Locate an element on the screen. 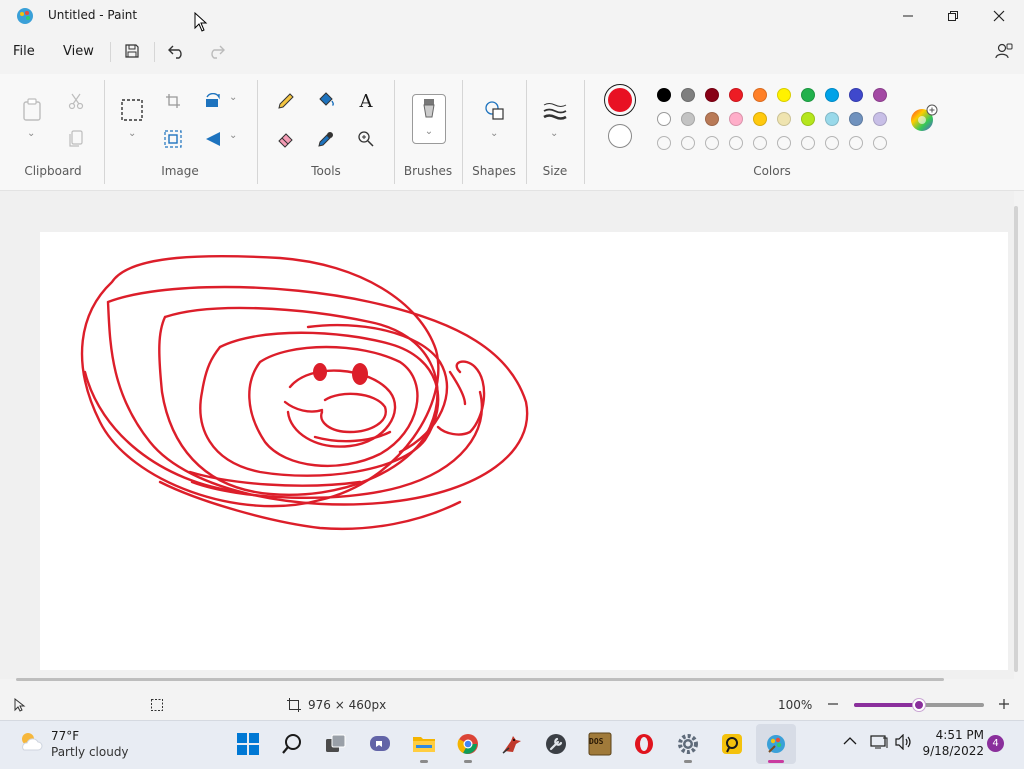 Image resolution: width=1024 pixels, height=769 pixels. notification-badge: 4 is located at coordinates (995, 743).